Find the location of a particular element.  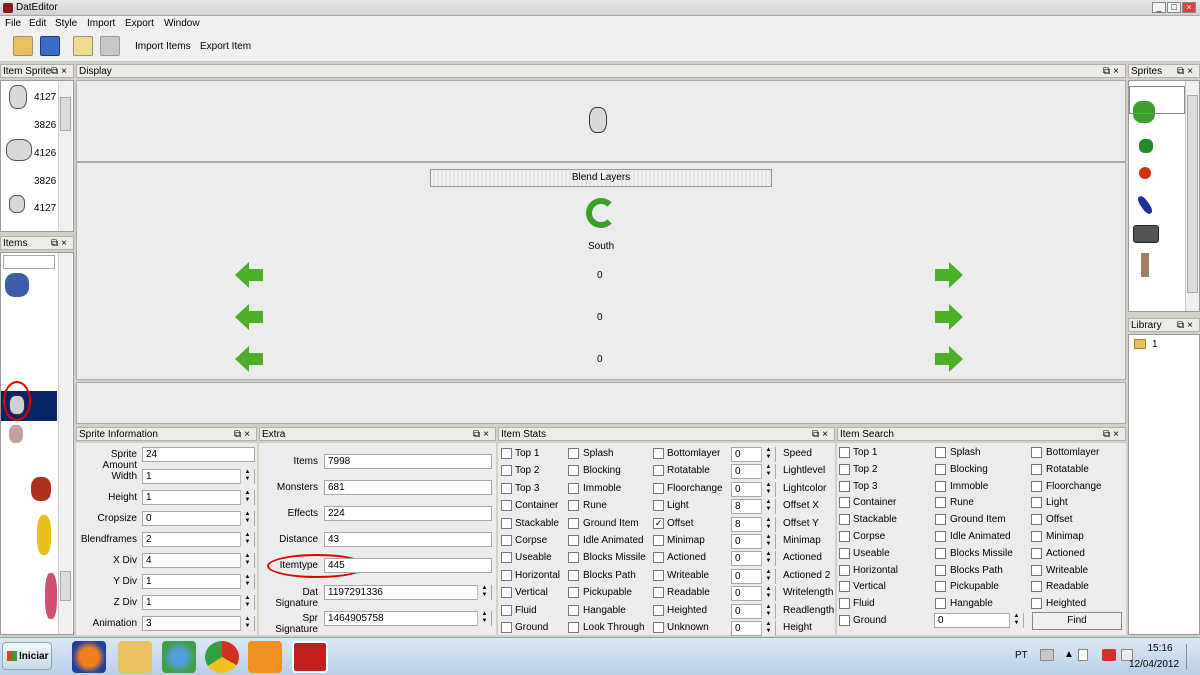

ydiv-field: 1 ▲ ▼ is located at coordinates (198, 581).